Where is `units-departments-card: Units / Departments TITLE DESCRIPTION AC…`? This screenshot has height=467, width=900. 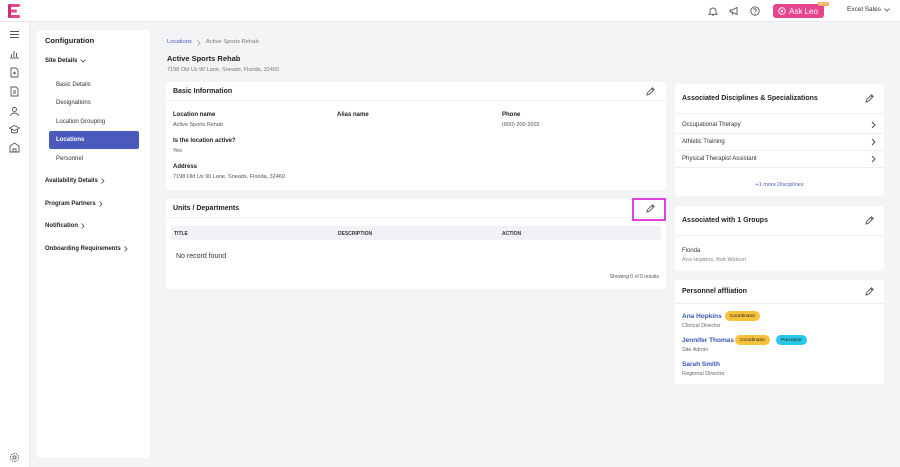
units-departments-card: Units / Departments TITLE DESCRIPTION AC… is located at coordinates (416, 244).